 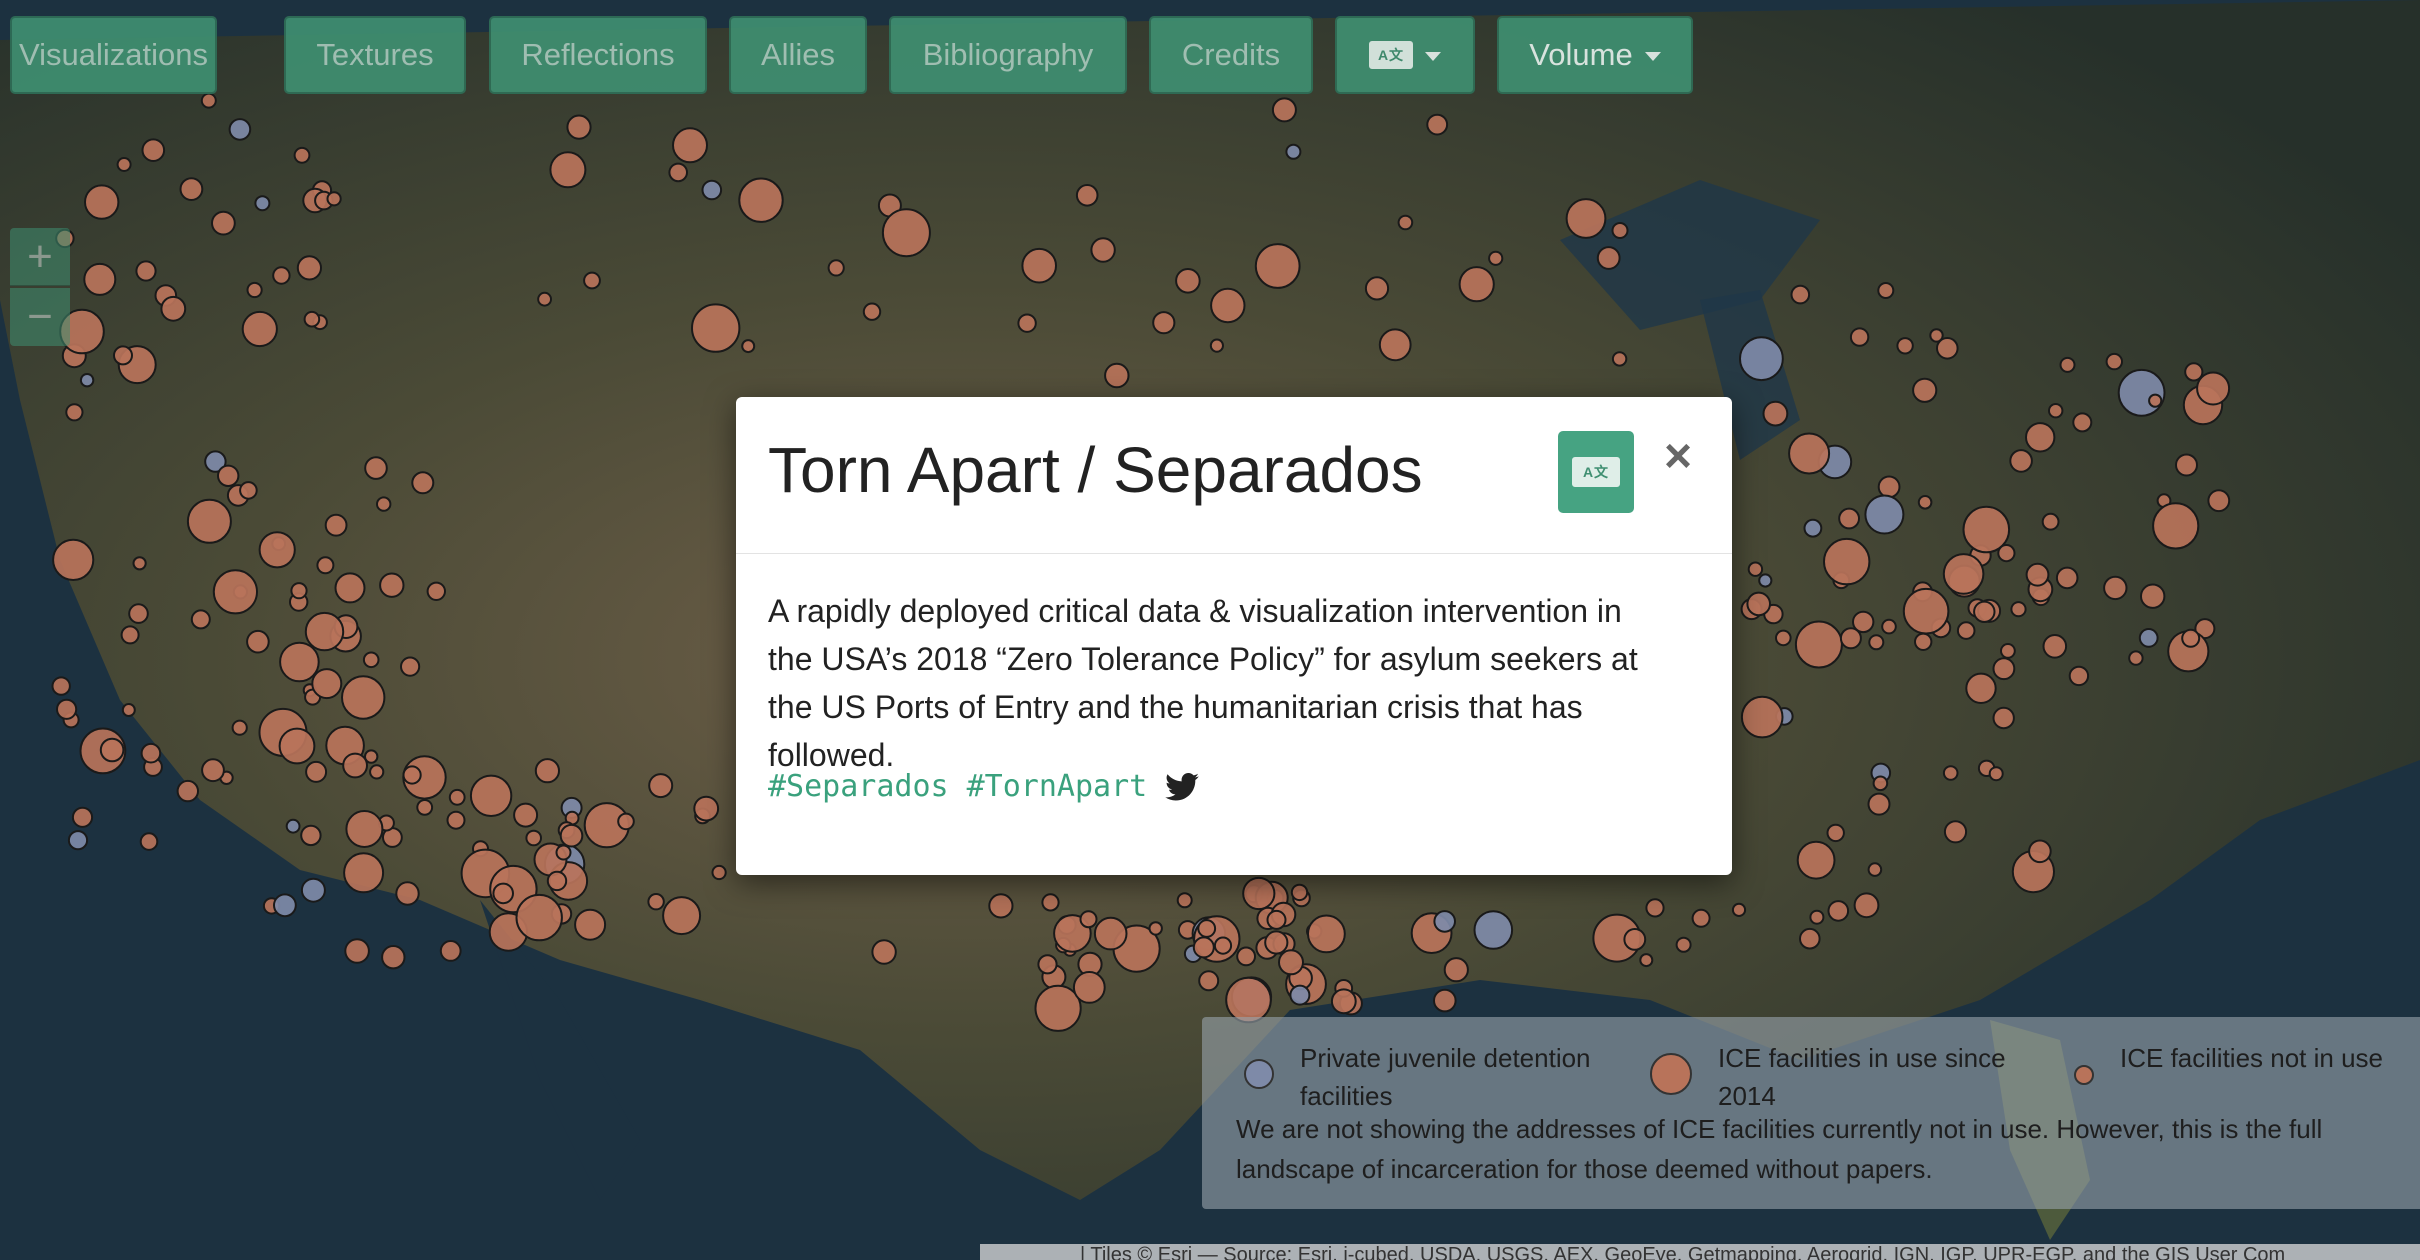 I want to click on nav-credits: Credits, so click(x=1231, y=55).